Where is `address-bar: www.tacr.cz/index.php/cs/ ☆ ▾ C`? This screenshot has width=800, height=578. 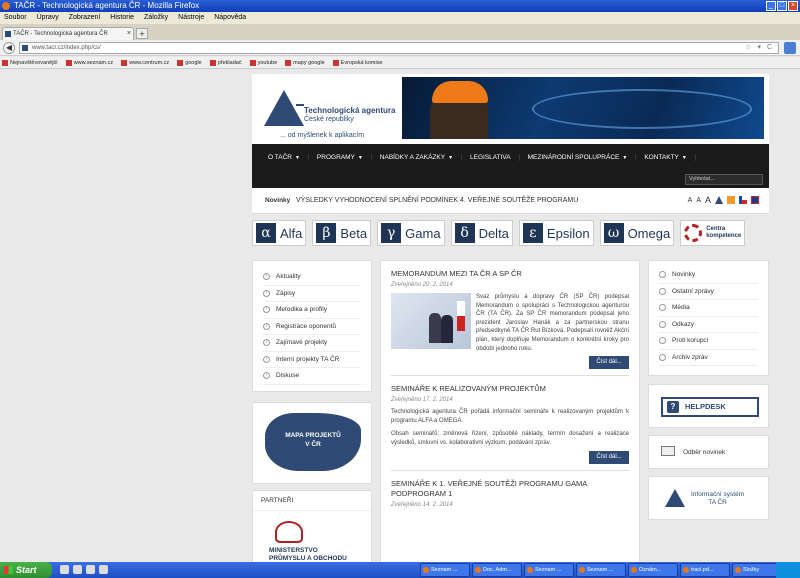
address-bar: www.tacr.cz/index.php/cs/ ☆ ▾ C is located at coordinates (399, 48).